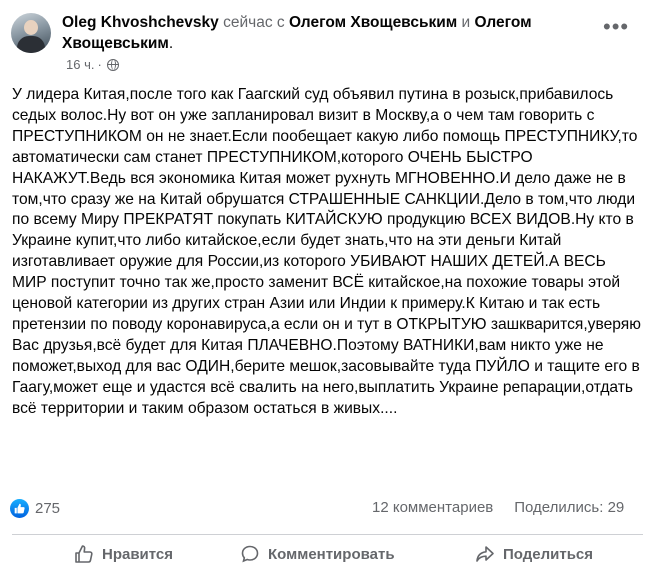  I want to click on reaction-count: 275, so click(48, 508).